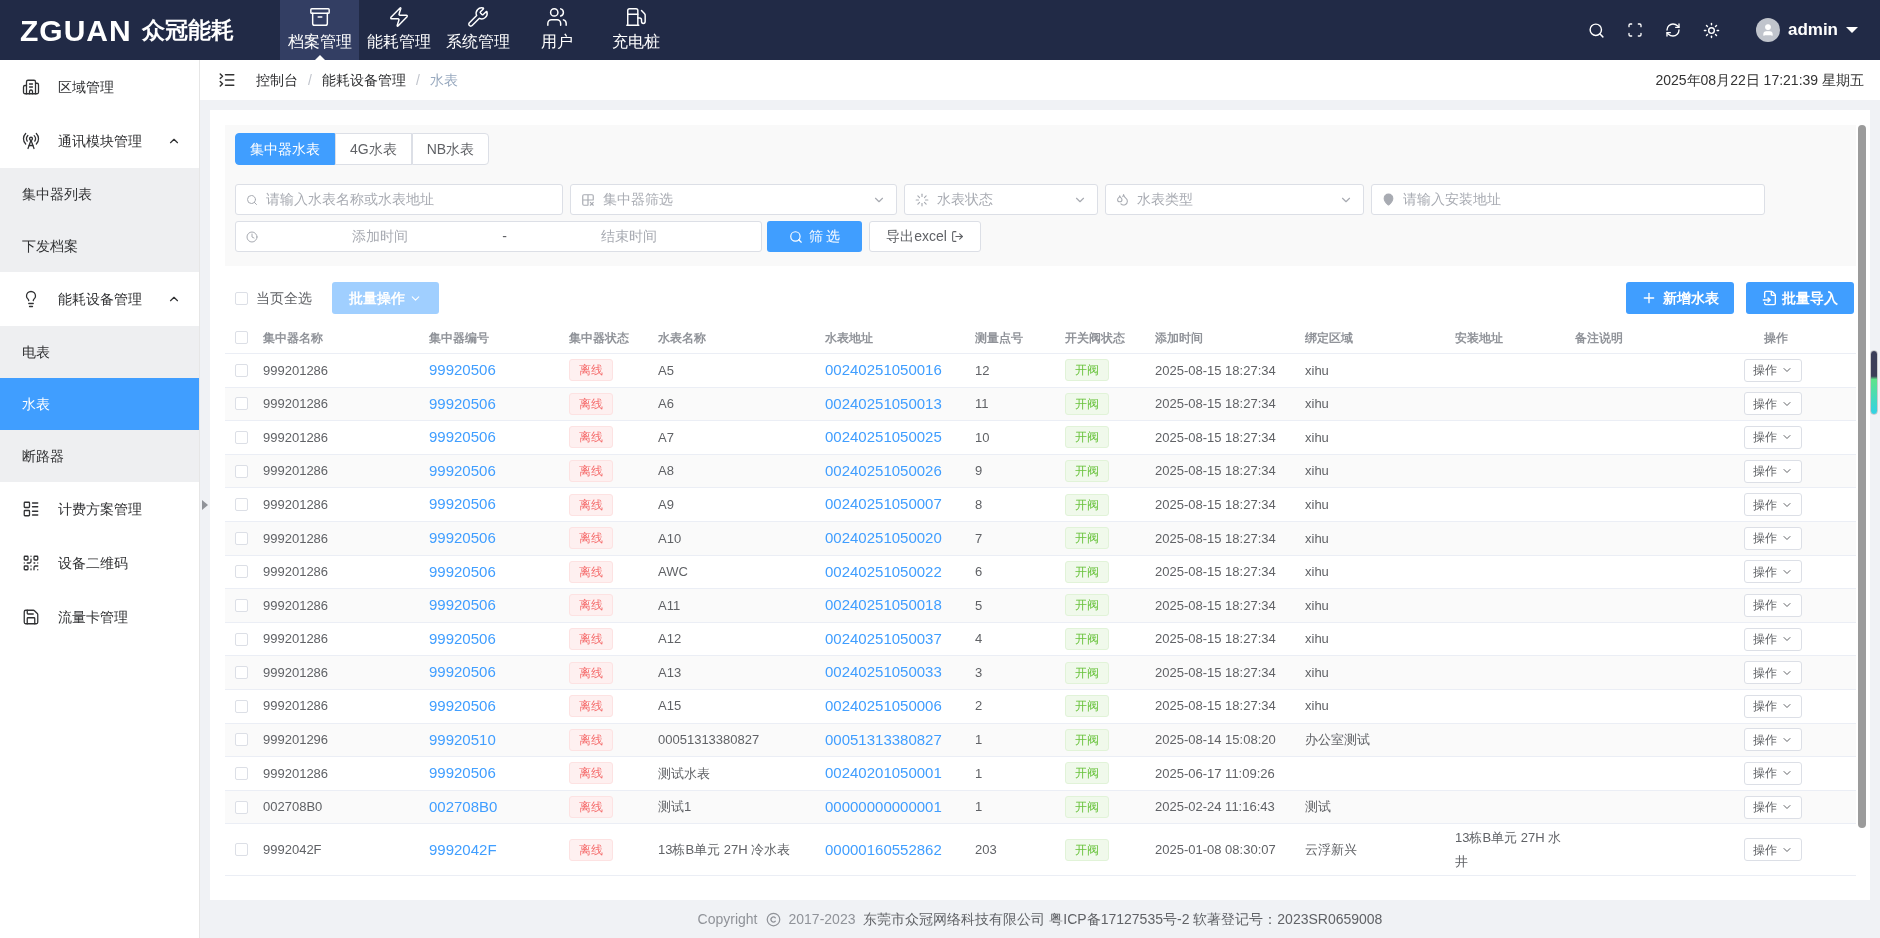 This screenshot has height=938, width=1880. Describe the element at coordinates (1874, 382) in the screenshot. I see `scroll-indicator` at that location.